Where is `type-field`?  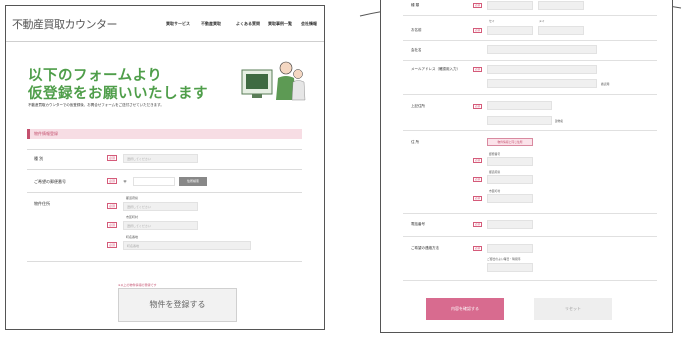 type-field is located at coordinates (510, 5).